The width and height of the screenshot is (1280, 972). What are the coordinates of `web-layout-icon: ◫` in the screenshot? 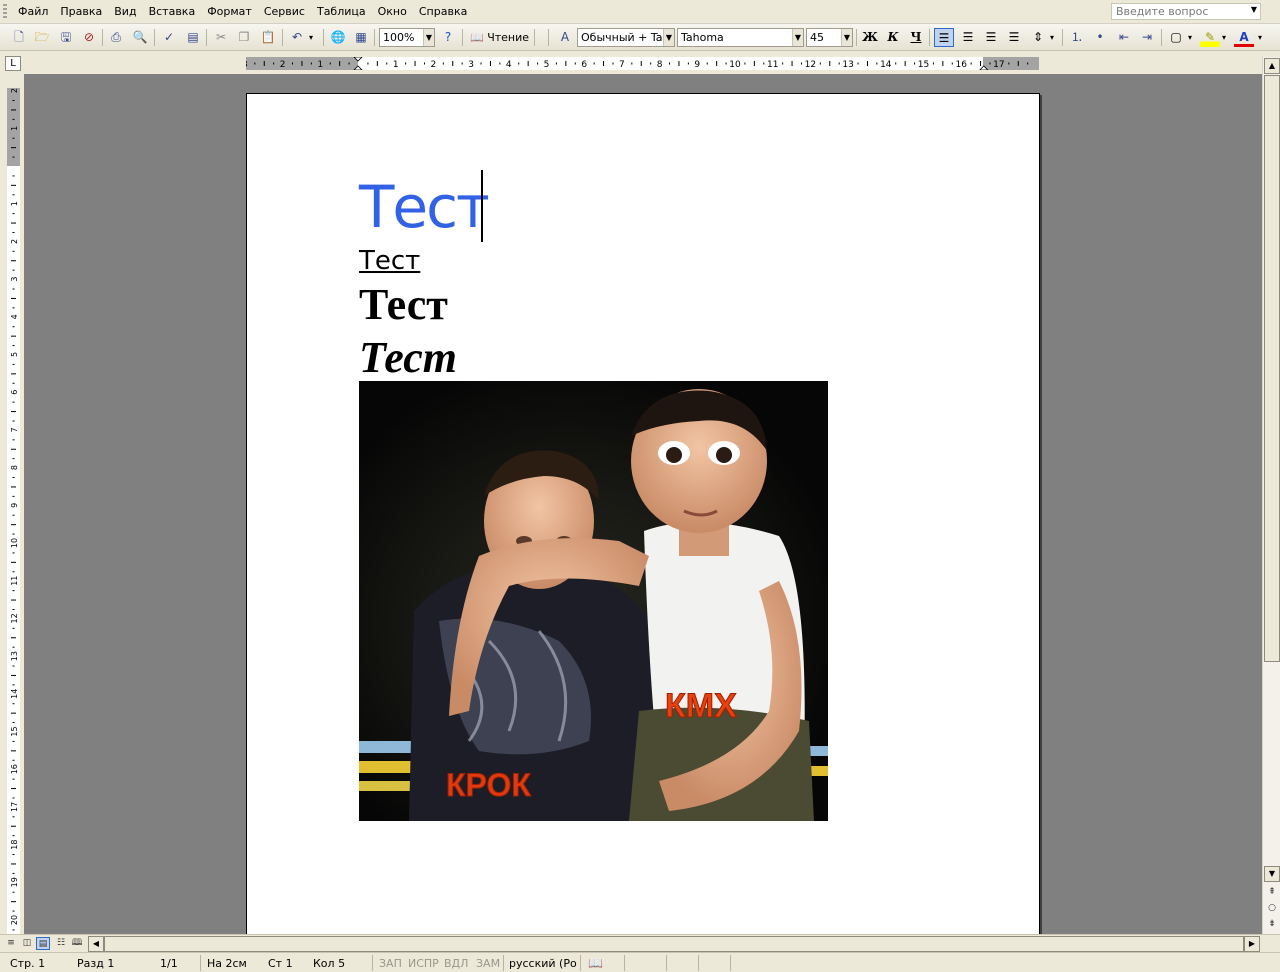 It's located at (27, 943).